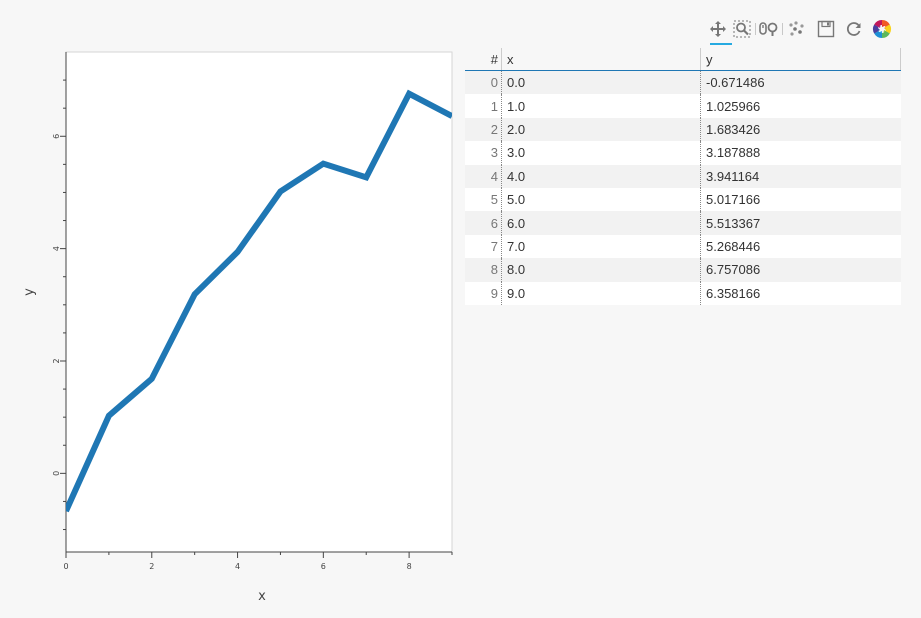 The width and height of the screenshot is (921, 618). I want to click on row-index-cell: 0, so click(483, 83).